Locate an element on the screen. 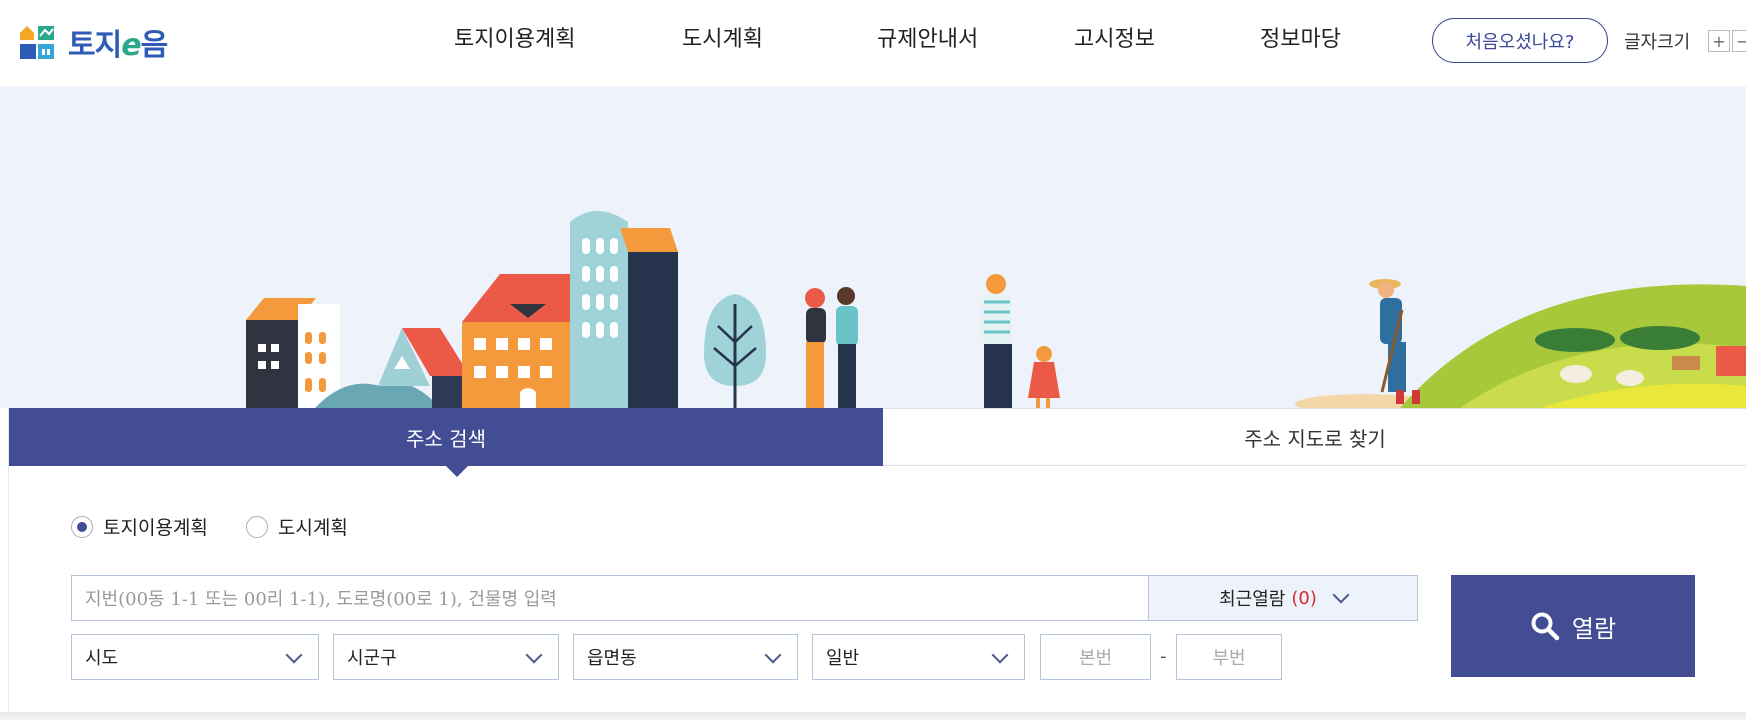 The height and width of the screenshot is (720, 1746). building-dark-icon is located at coordinates (293, 353).